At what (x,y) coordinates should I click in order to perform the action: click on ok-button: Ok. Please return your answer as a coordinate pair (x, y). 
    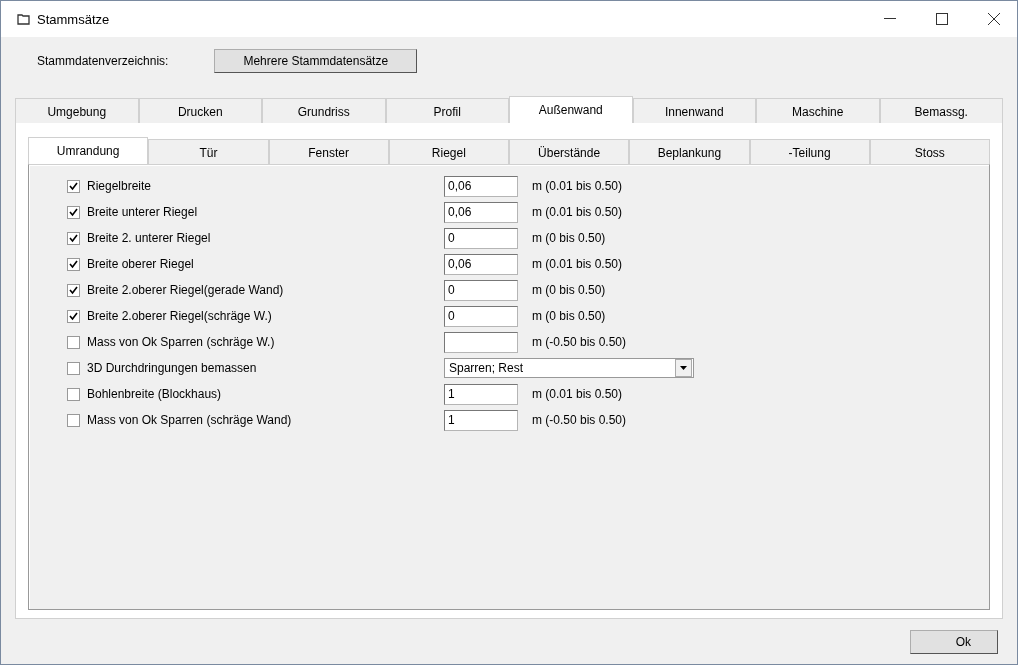
    Looking at the image, I should click on (954, 642).